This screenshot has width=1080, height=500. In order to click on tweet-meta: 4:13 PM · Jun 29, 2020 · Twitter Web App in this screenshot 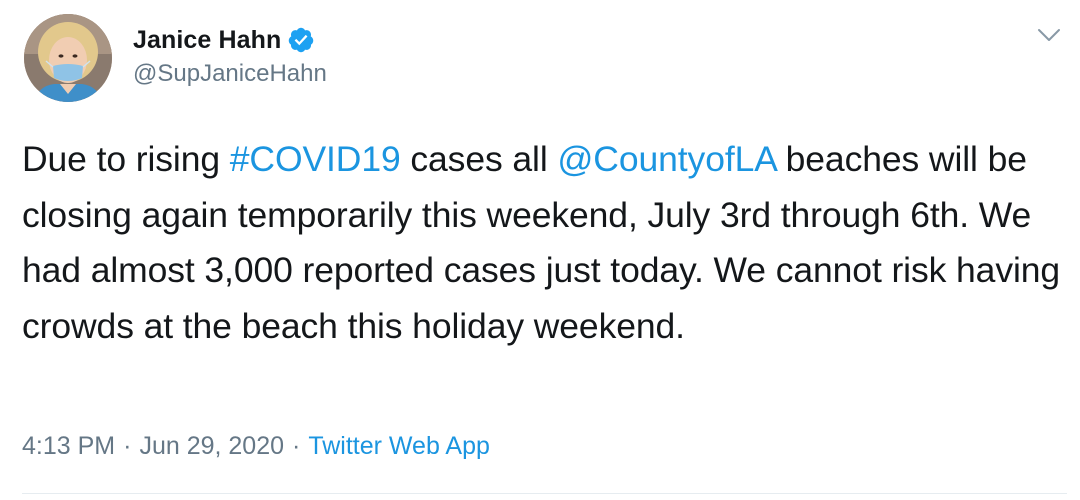, I will do `click(256, 446)`.